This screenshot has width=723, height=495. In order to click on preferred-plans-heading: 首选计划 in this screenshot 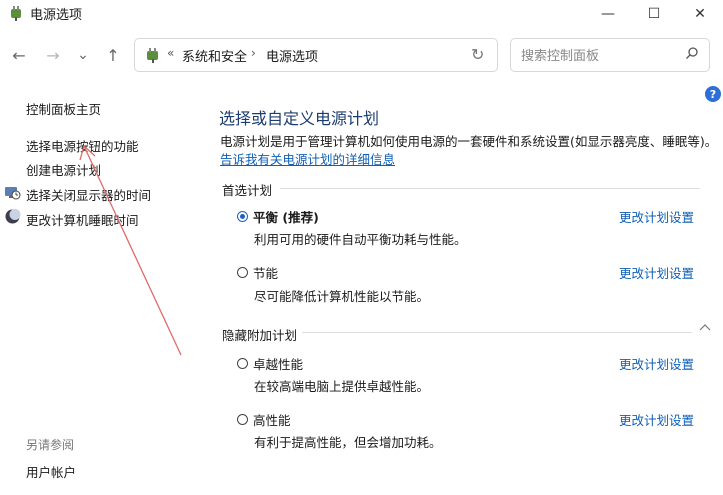, I will do `click(247, 190)`.